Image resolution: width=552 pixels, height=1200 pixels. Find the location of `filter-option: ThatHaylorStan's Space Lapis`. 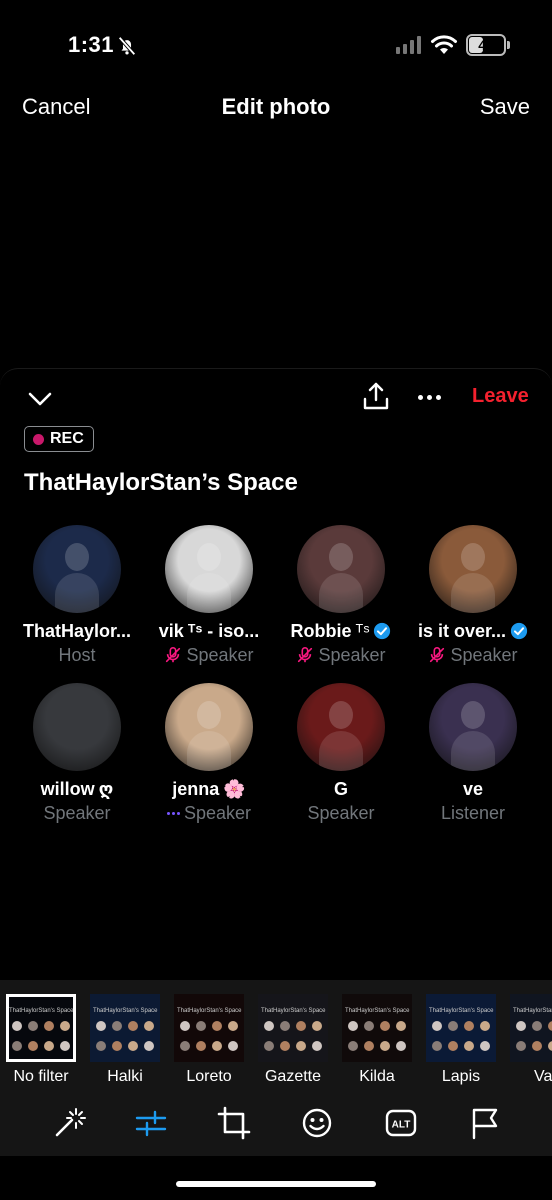

filter-option: ThatHaylorStan's Space Lapis is located at coordinates (461, 1040).